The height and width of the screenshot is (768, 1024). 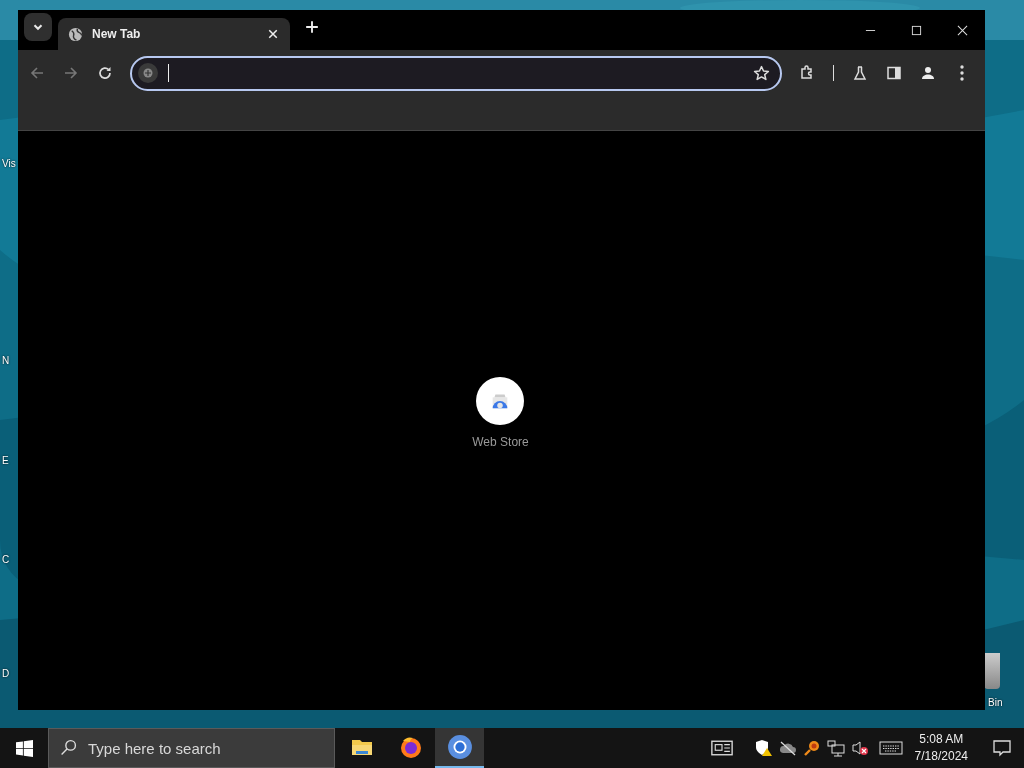 What do you see at coordinates (762, 73) in the screenshot?
I see `star-icon` at bounding box center [762, 73].